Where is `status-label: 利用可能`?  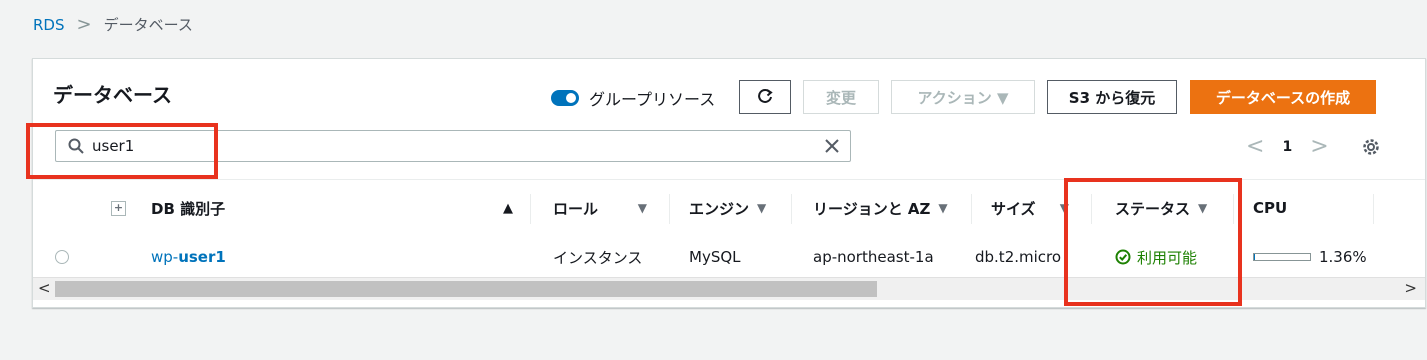
status-label: 利用可能 is located at coordinates (1167, 257).